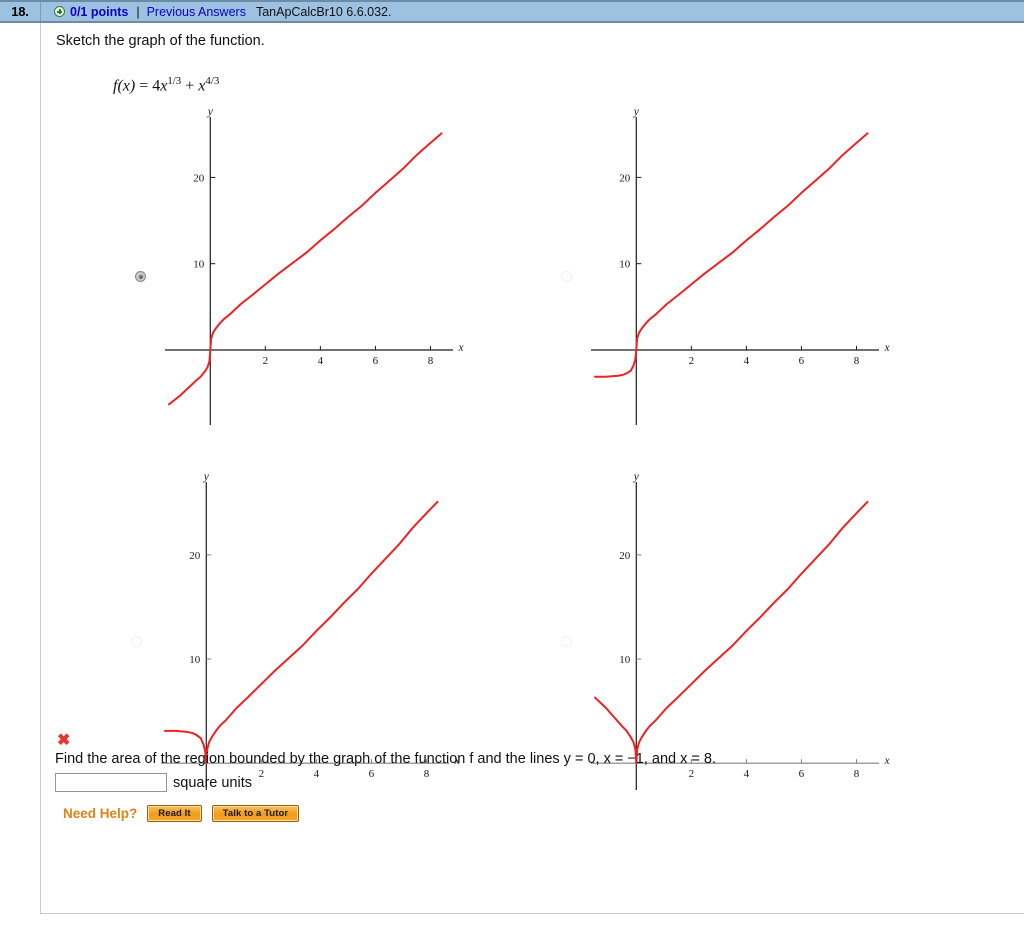 The image size is (1024, 935). Describe the element at coordinates (196, 12) in the screenshot. I see `previous-answers-link: Previous Answers` at that location.